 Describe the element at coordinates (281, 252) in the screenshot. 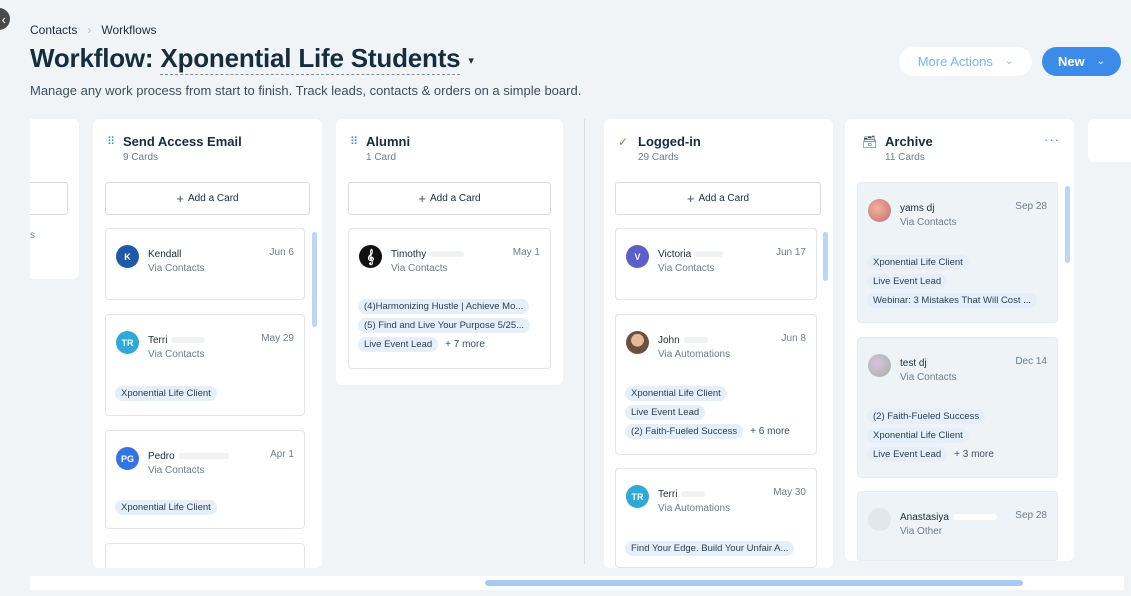

I see `card-date: Jun 6` at that location.